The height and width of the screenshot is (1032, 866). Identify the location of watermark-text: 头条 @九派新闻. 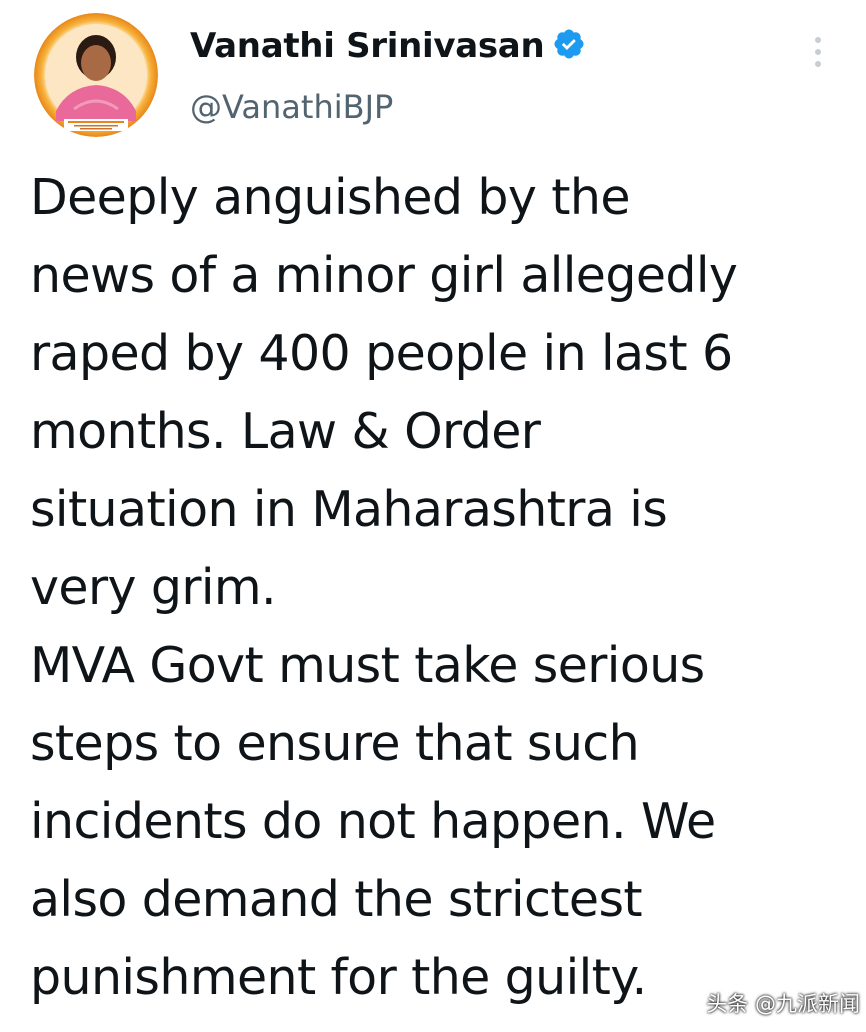
(783, 1004).